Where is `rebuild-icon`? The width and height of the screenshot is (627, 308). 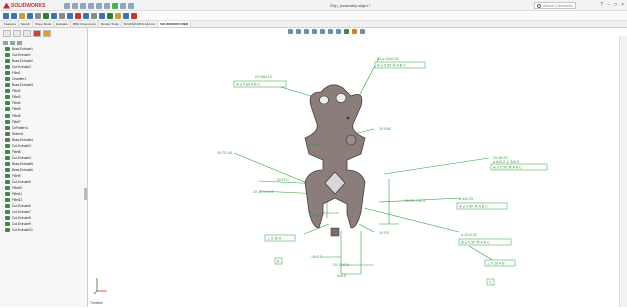 rebuild-icon is located at coordinates (115, 5).